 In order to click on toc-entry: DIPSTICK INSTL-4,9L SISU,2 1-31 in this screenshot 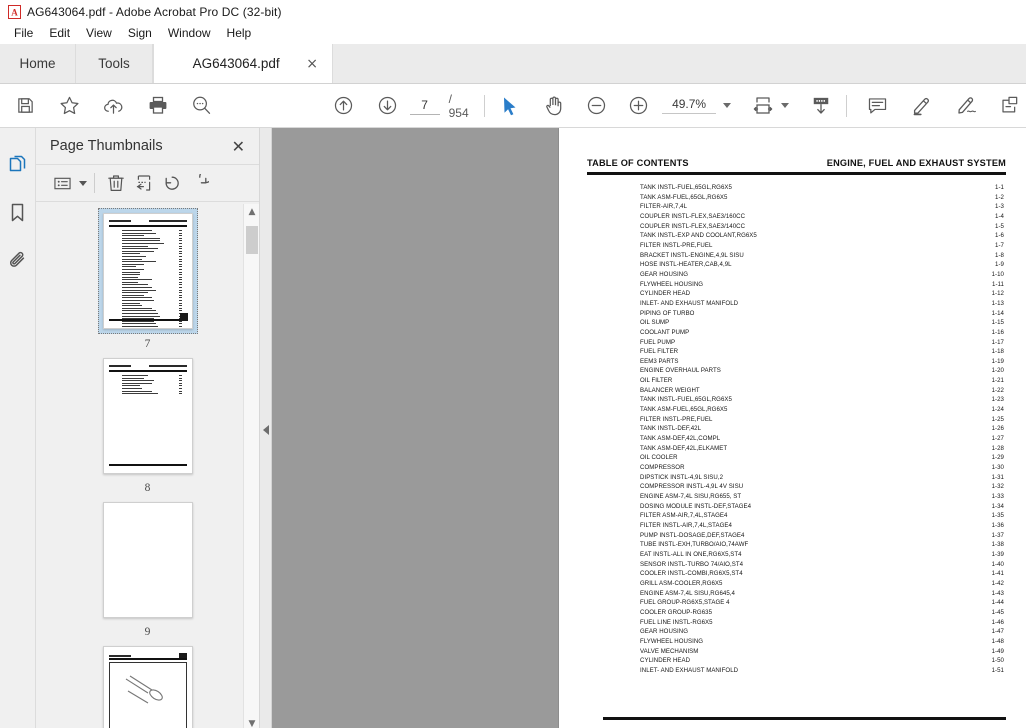, I will do `click(823, 478)`.